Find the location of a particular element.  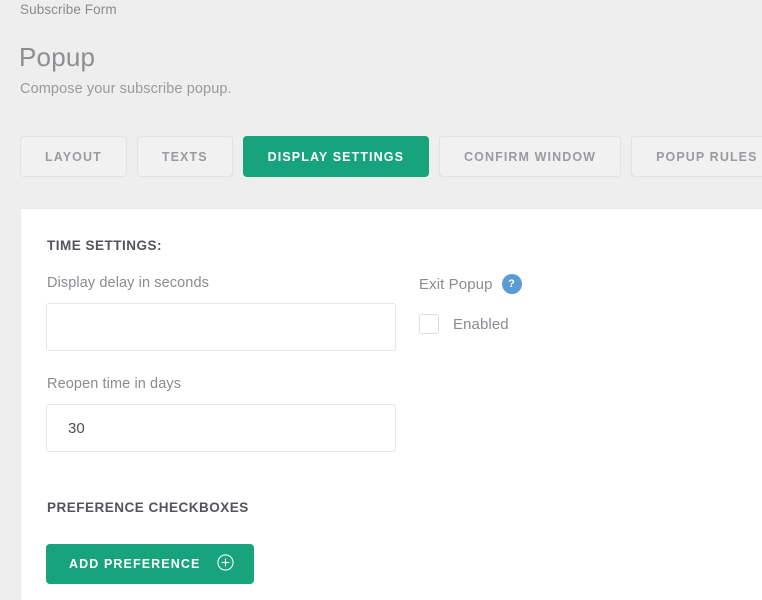

reopen-time-input is located at coordinates (221, 428).